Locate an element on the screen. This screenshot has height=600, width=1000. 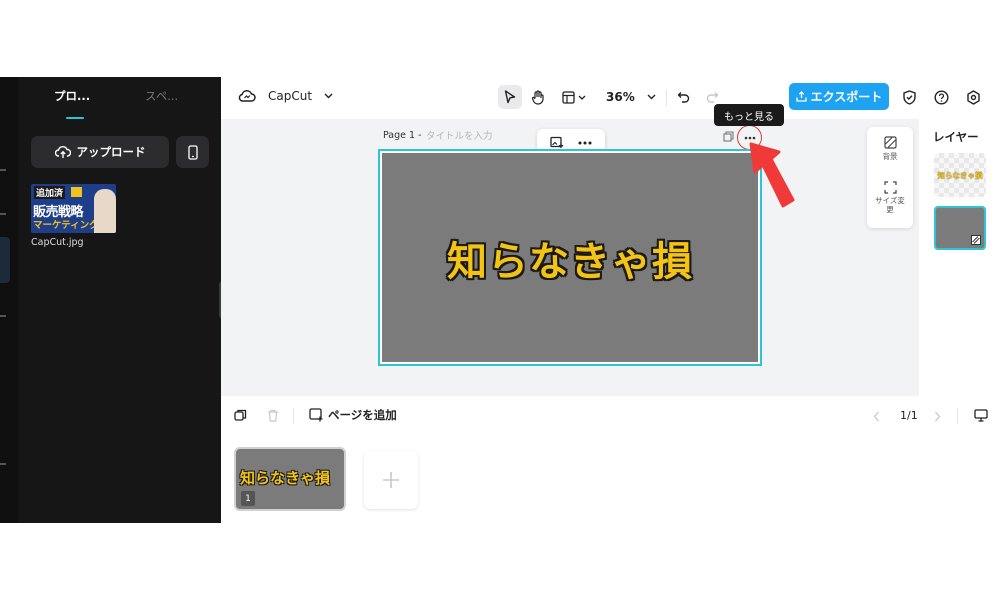
phone-upload-button is located at coordinates (192, 152).